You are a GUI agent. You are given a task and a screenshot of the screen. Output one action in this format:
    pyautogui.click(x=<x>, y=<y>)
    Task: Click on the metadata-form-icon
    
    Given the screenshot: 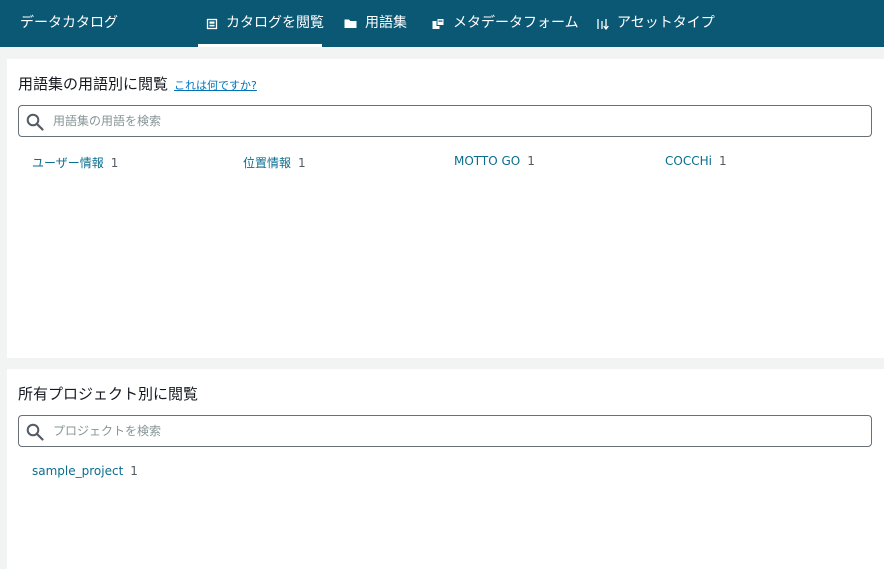 What is the action you would take?
    pyautogui.click(x=438, y=23)
    